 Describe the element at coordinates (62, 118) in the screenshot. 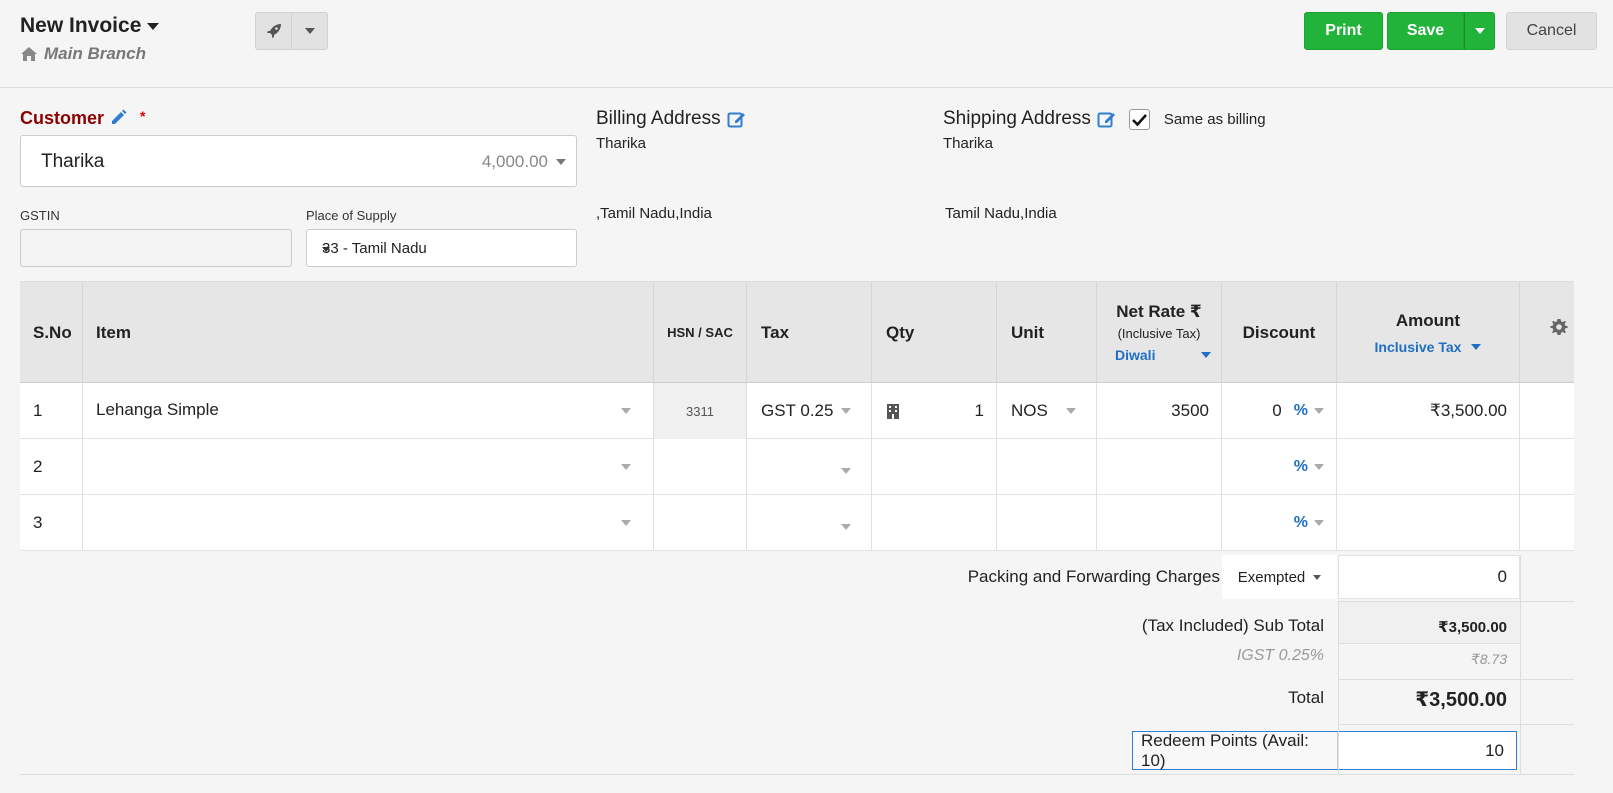

I see `customer-label-text: Customer` at that location.